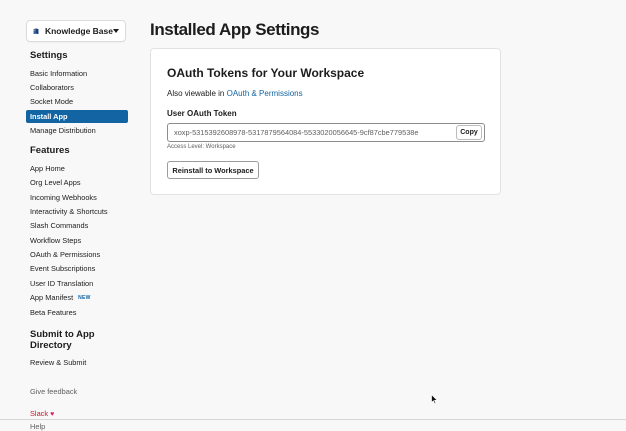  Describe the element at coordinates (51, 345) in the screenshot. I see `submit-heading-line2: Directory` at that location.